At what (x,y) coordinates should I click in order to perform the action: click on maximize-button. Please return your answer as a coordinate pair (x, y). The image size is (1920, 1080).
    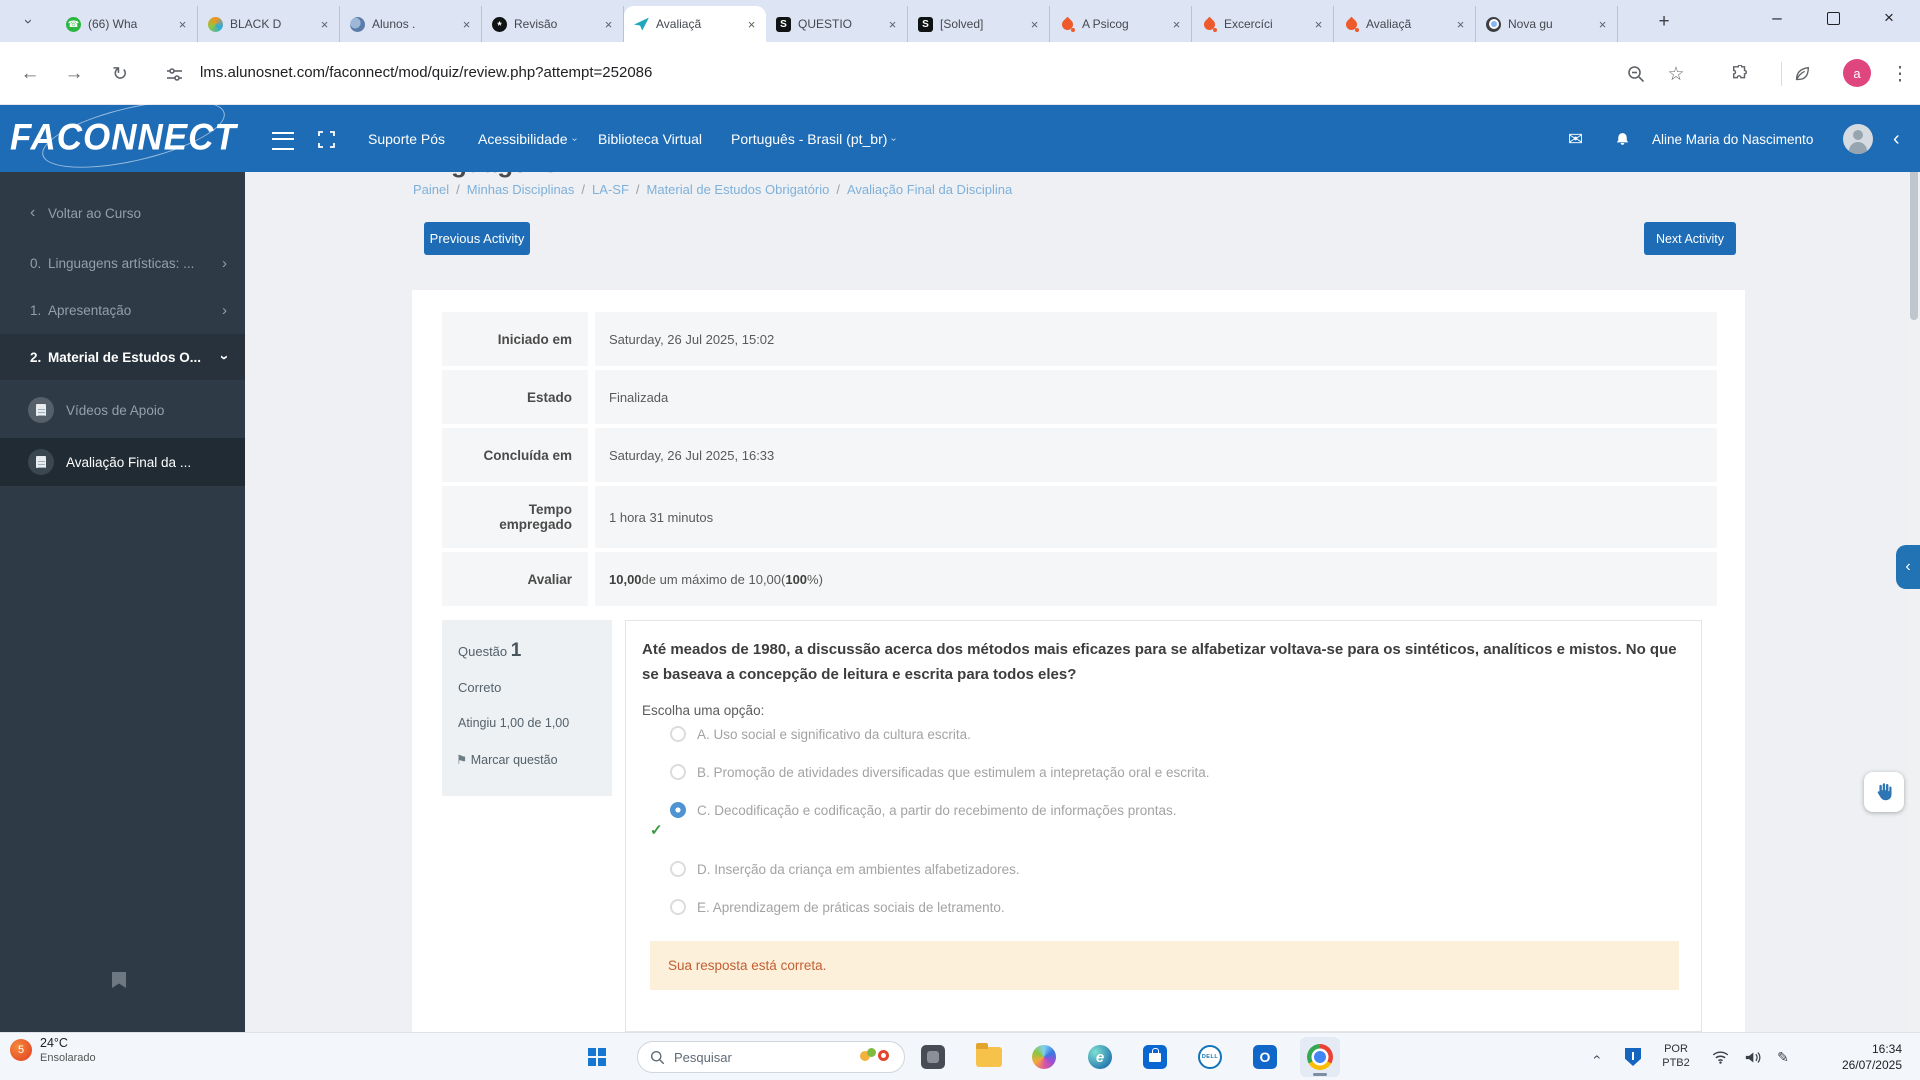
    Looking at the image, I should click on (1833, 18).